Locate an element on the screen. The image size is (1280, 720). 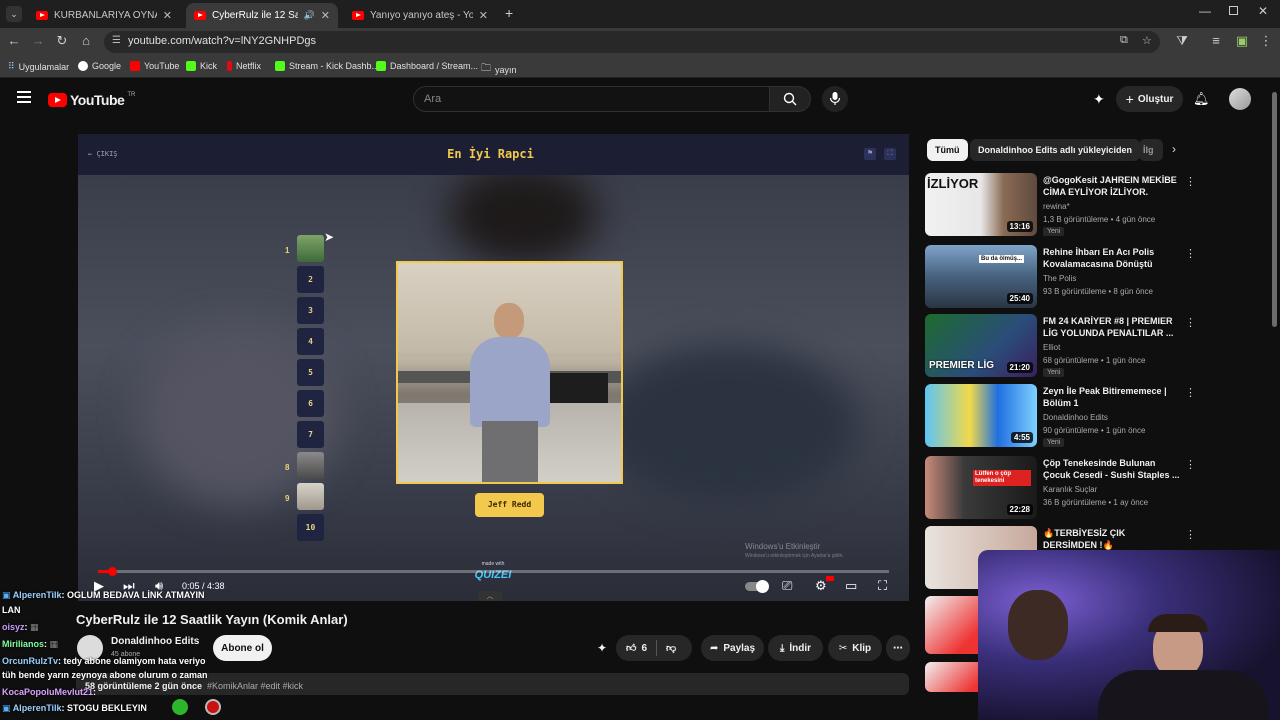
progress-bar is located at coordinates (493, 571).